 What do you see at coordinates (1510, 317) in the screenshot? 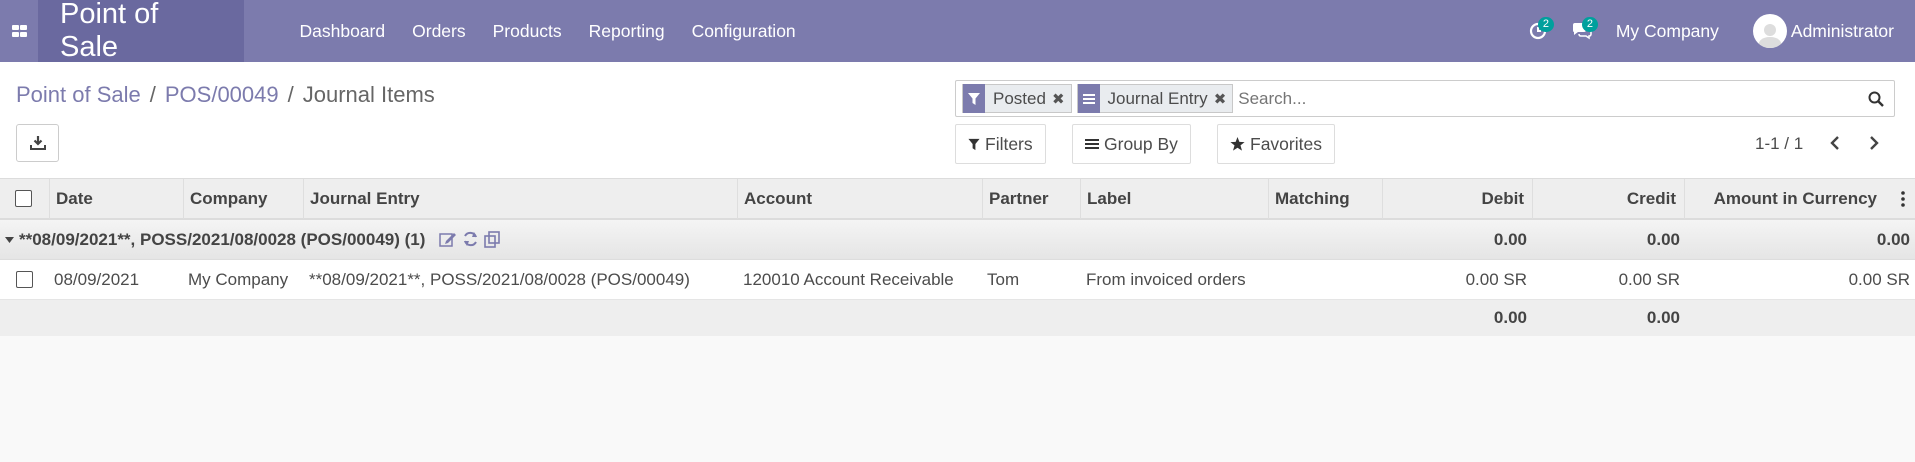
I see `total-debit: 0.00` at bounding box center [1510, 317].